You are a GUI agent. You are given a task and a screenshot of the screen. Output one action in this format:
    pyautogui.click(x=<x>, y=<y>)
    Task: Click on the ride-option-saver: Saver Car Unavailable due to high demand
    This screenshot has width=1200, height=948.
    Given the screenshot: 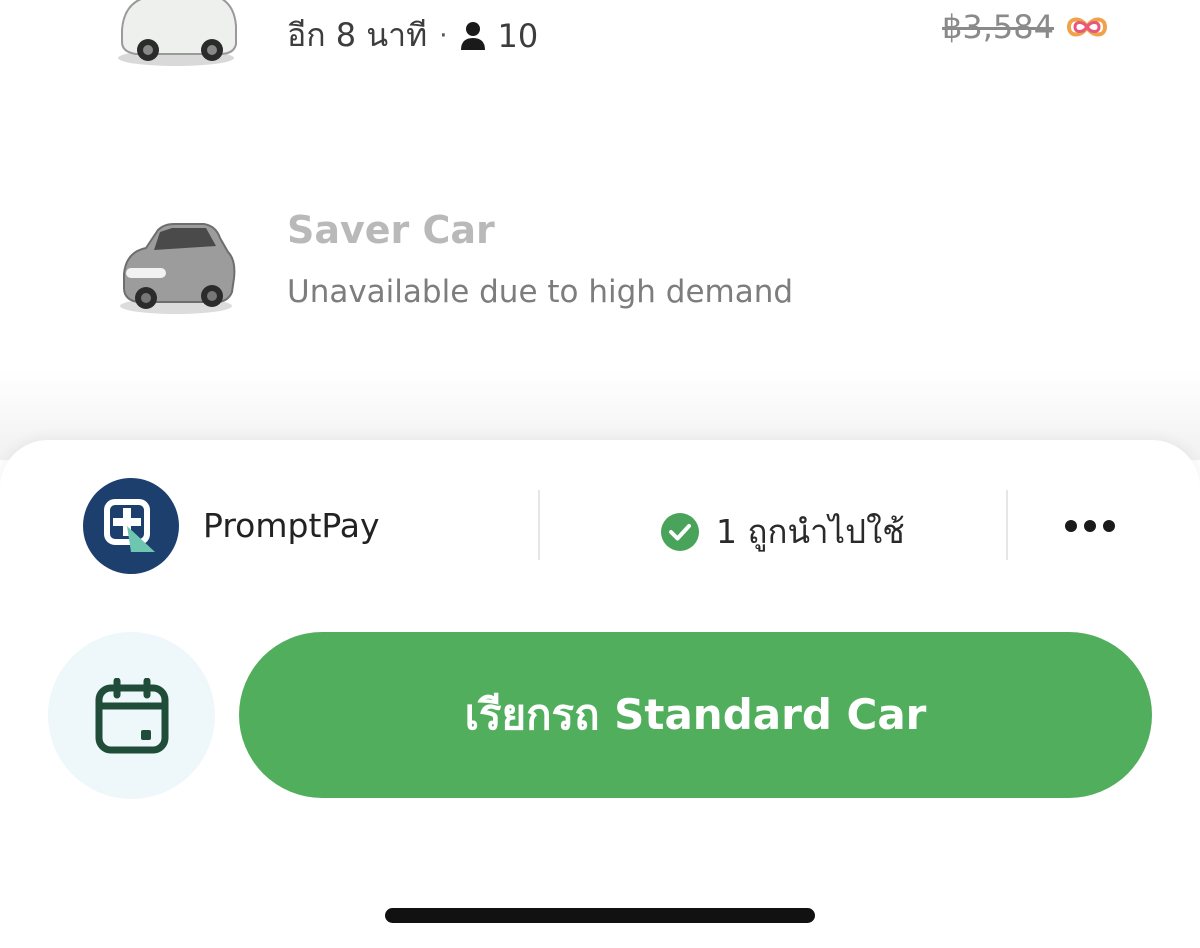 What is the action you would take?
    pyautogui.click(x=600, y=265)
    